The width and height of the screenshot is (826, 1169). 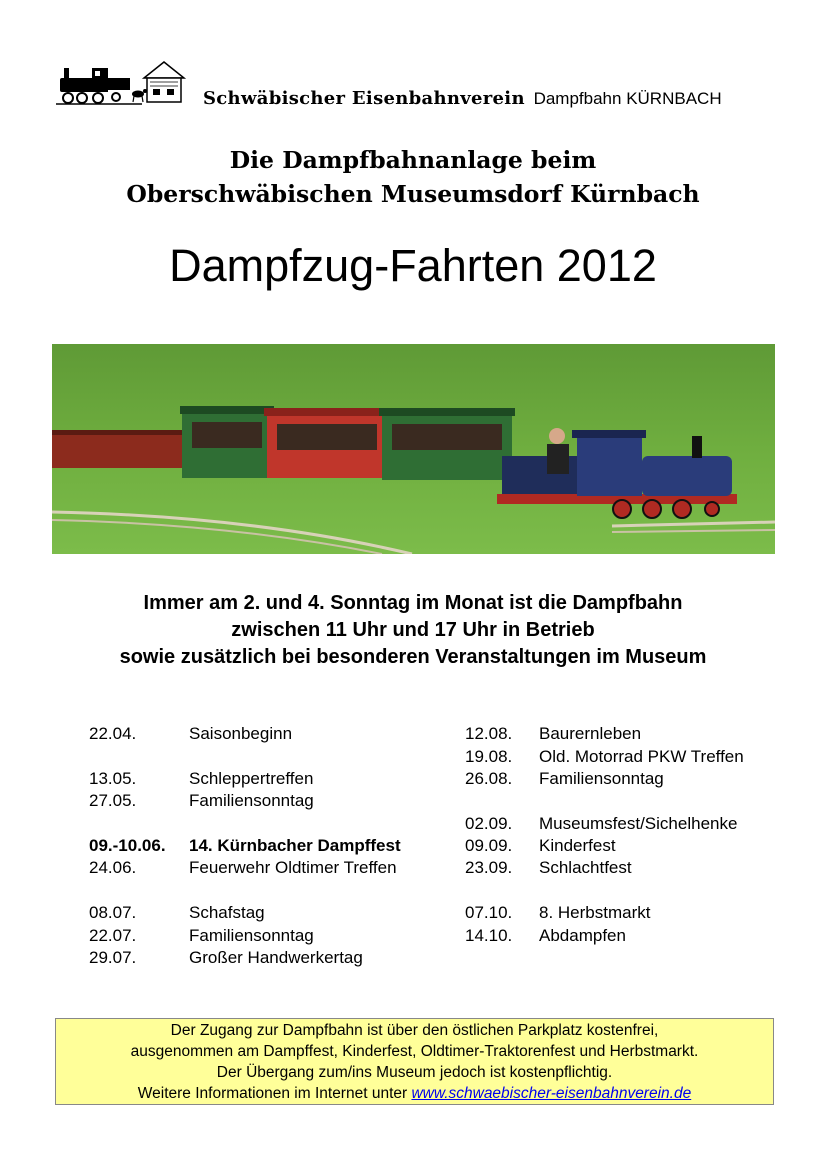 I want to click on page-title: Dampfzug-Fahrten 2012, so click(x=413, y=265).